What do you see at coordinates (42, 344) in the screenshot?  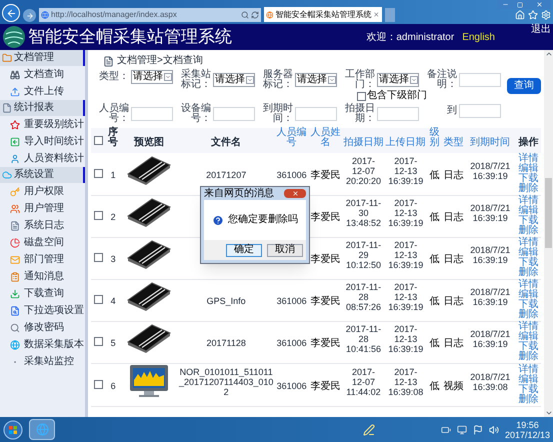 I see `sidebar-item: 数据采集版本` at bounding box center [42, 344].